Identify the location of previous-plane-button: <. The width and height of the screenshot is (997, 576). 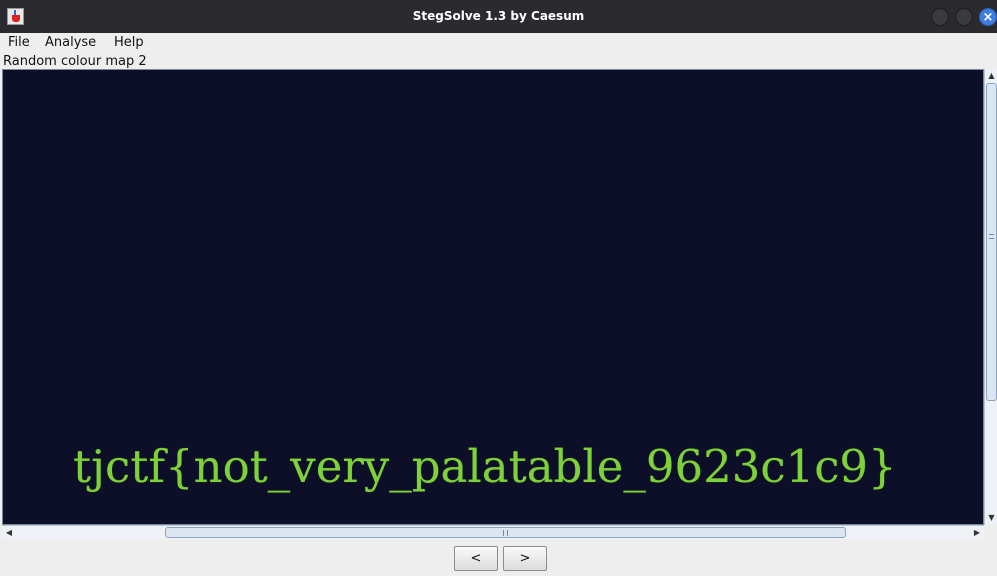
(476, 558).